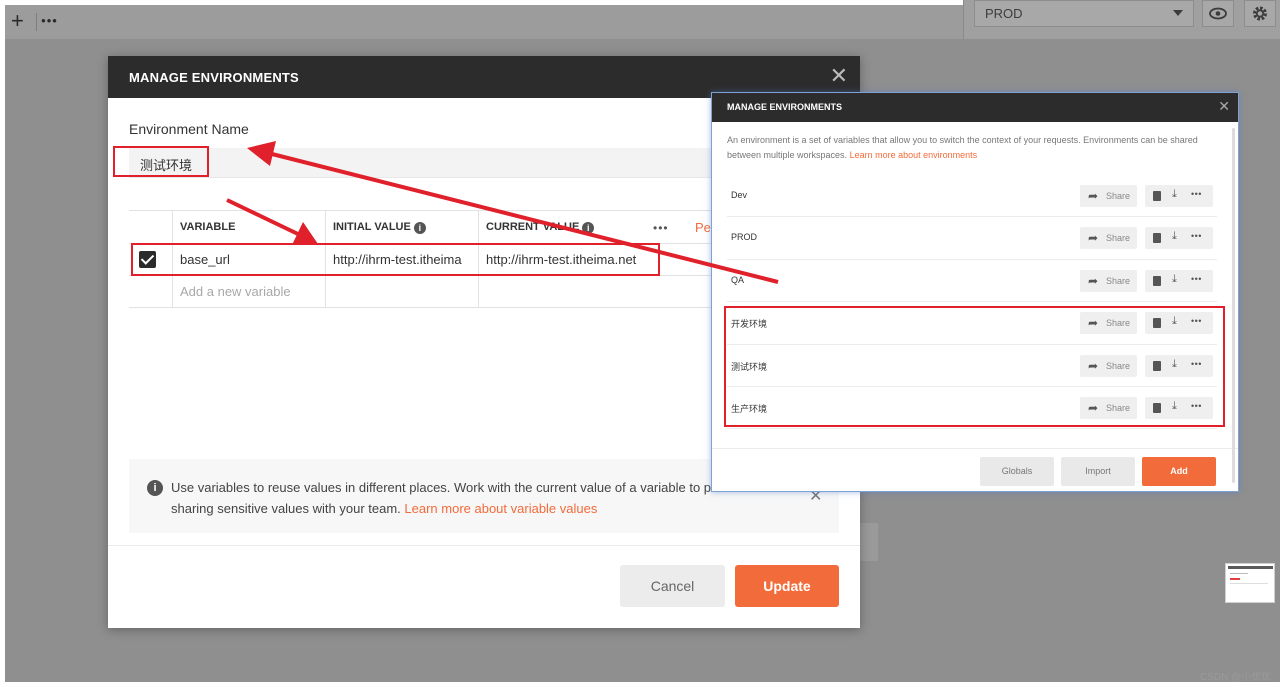 The height and width of the screenshot is (687, 1280). Describe the element at coordinates (1236, 677) in the screenshot. I see `watermark: CSDN @小优优` at that location.